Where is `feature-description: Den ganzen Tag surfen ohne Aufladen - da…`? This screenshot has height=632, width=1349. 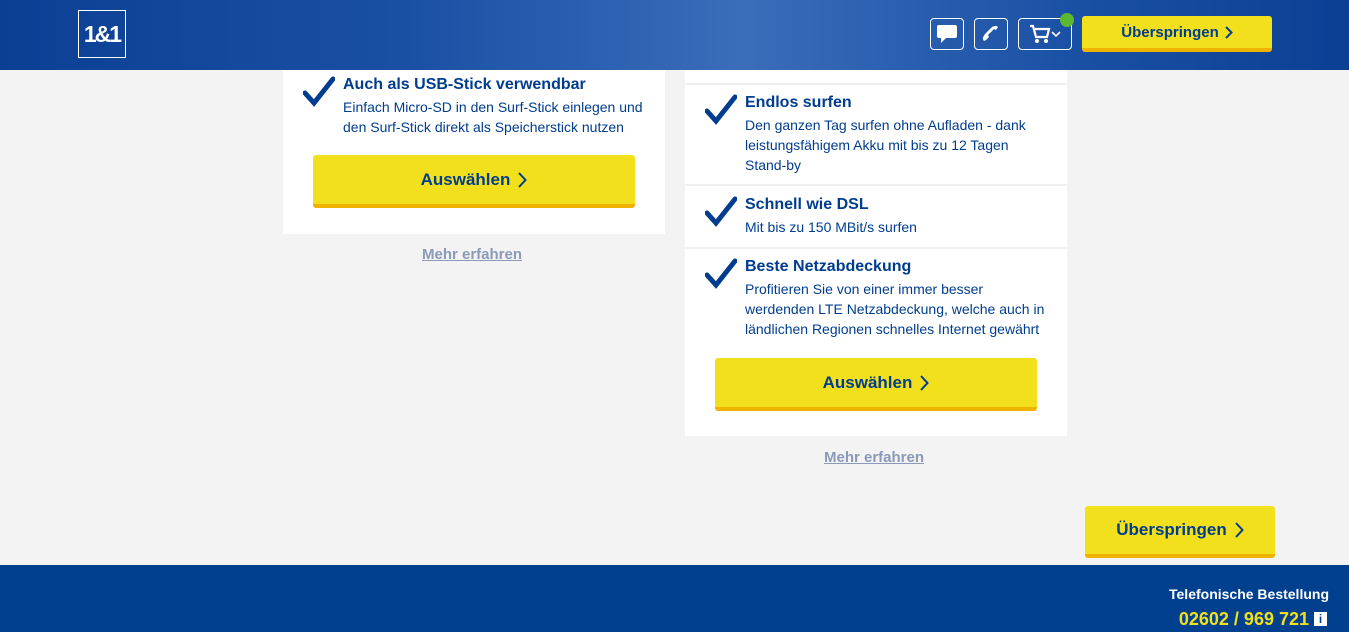 feature-description: Den ganzen Tag surfen ohne Aufladen - da… is located at coordinates (885, 145).